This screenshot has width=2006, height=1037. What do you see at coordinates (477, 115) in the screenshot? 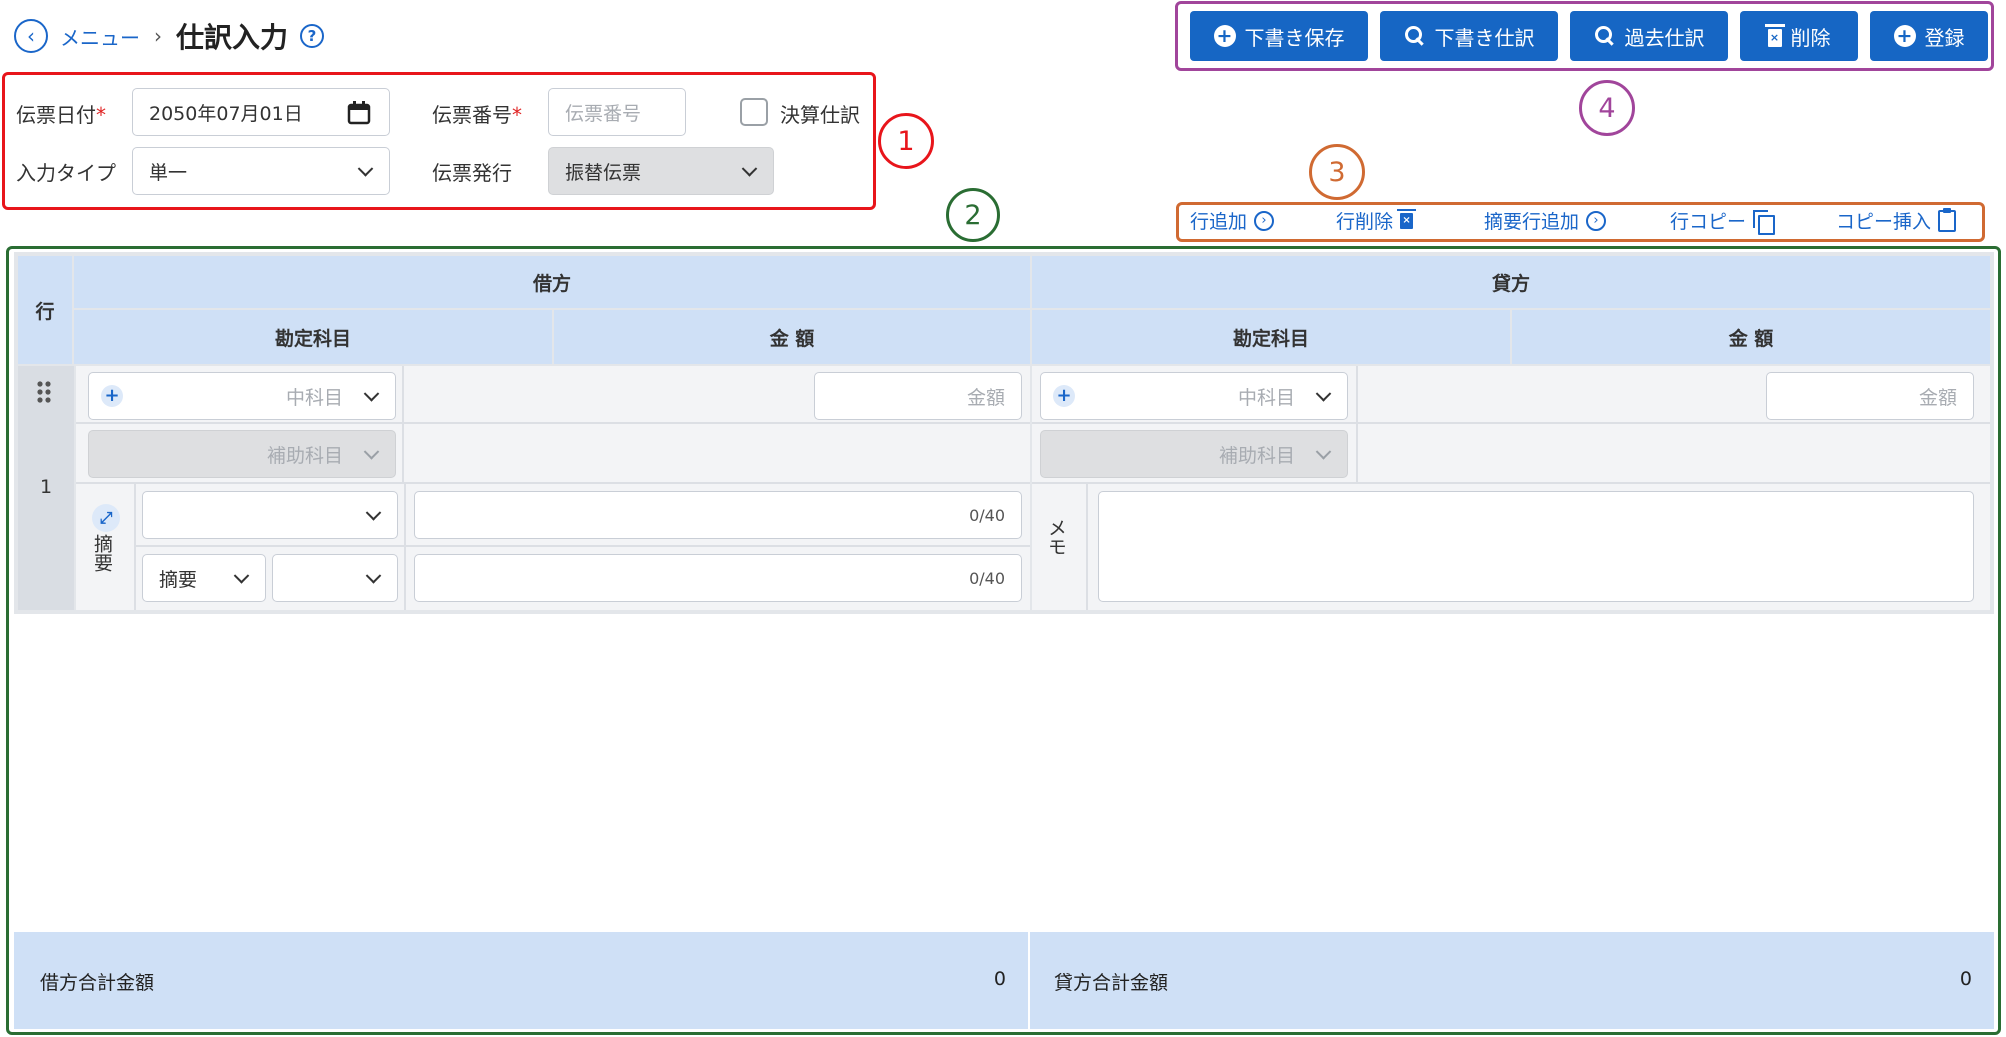
I see `number-label: 伝票番号*` at bounding box center [477, 115].